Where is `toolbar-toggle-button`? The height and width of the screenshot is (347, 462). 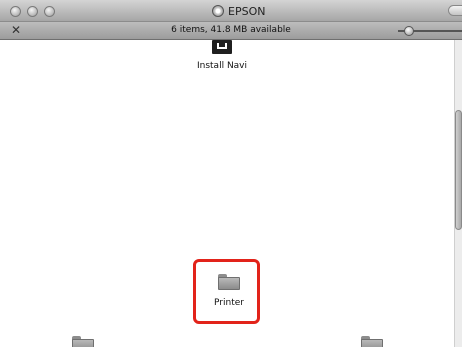 toolbar-toggle-button is located at coordinates (455, 10).